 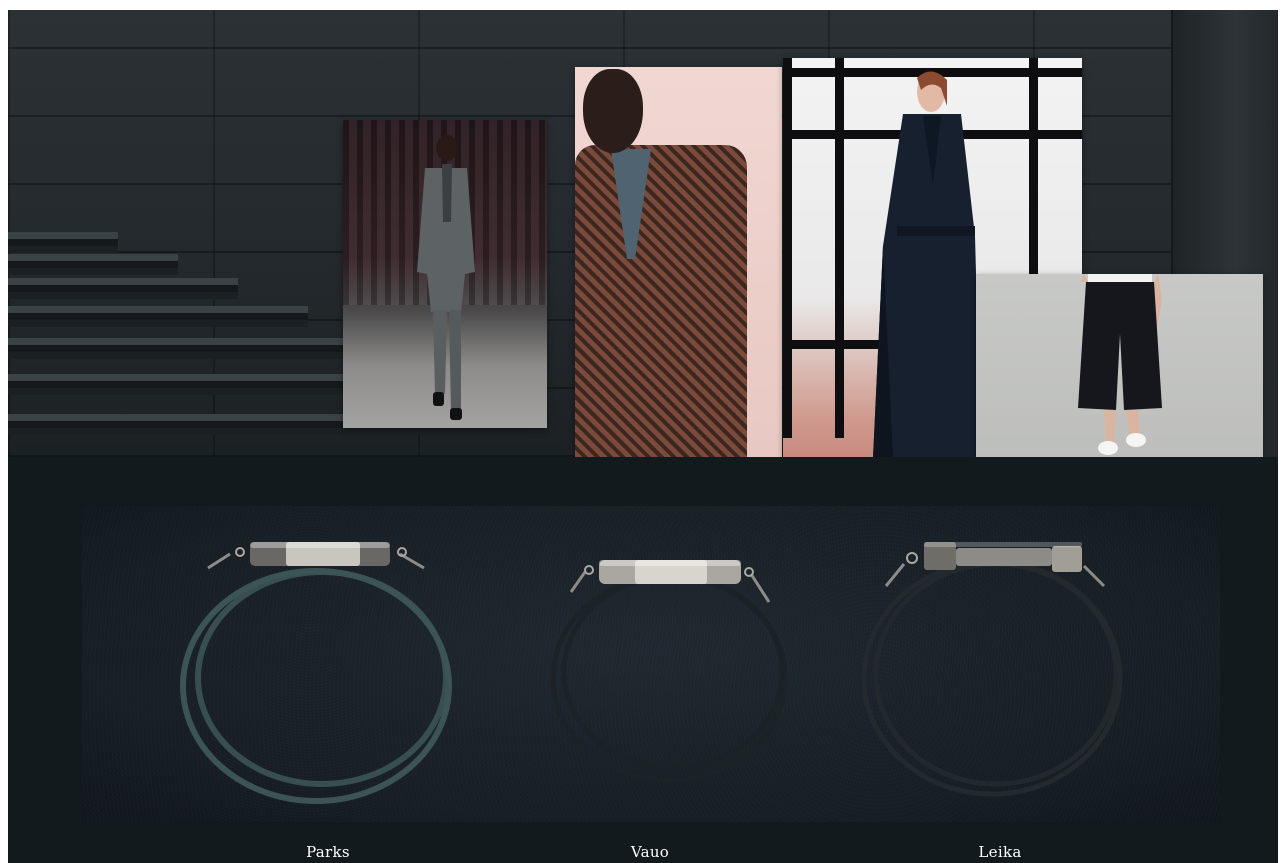 I want to click on black-culottes-figure, so click(x=1120, y=364).